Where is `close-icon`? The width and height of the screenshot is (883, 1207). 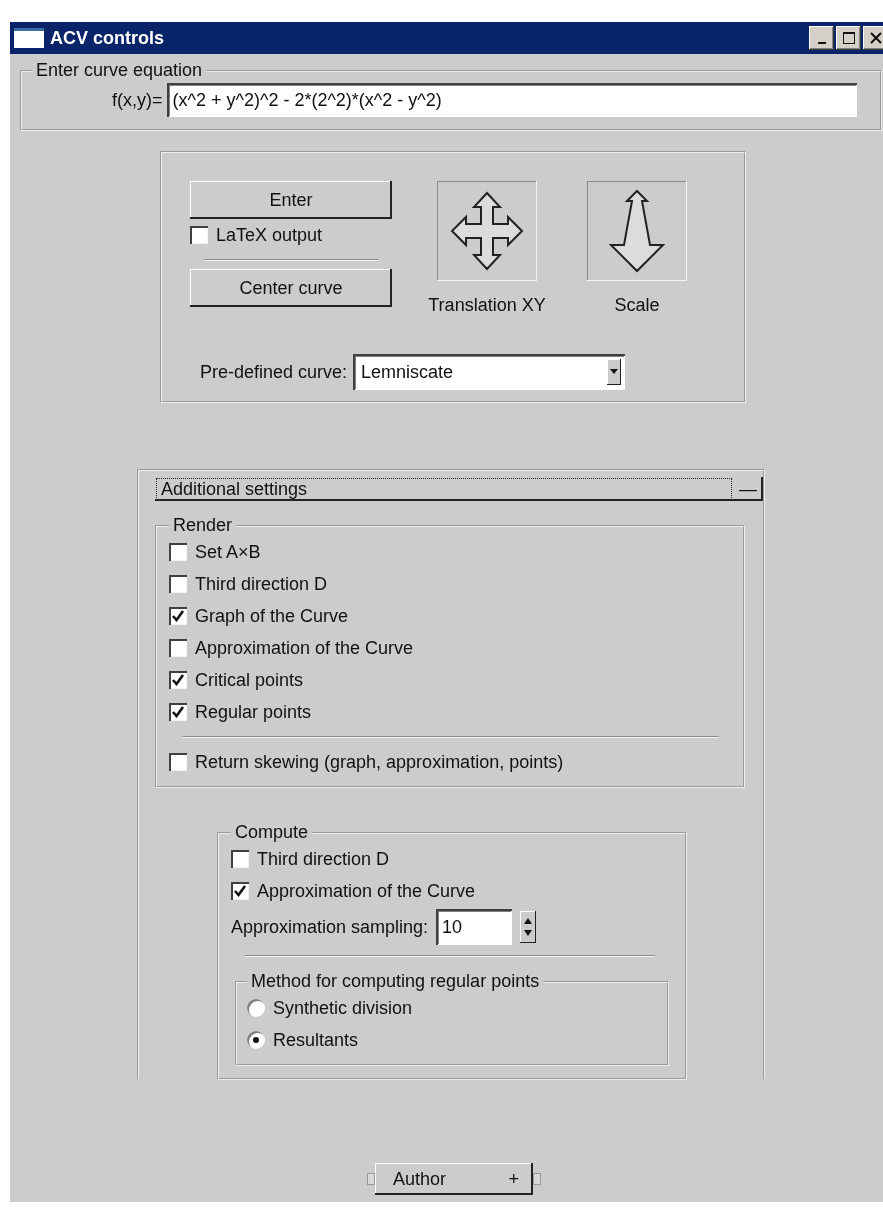
close-icon is located at coordinates (875, 38).